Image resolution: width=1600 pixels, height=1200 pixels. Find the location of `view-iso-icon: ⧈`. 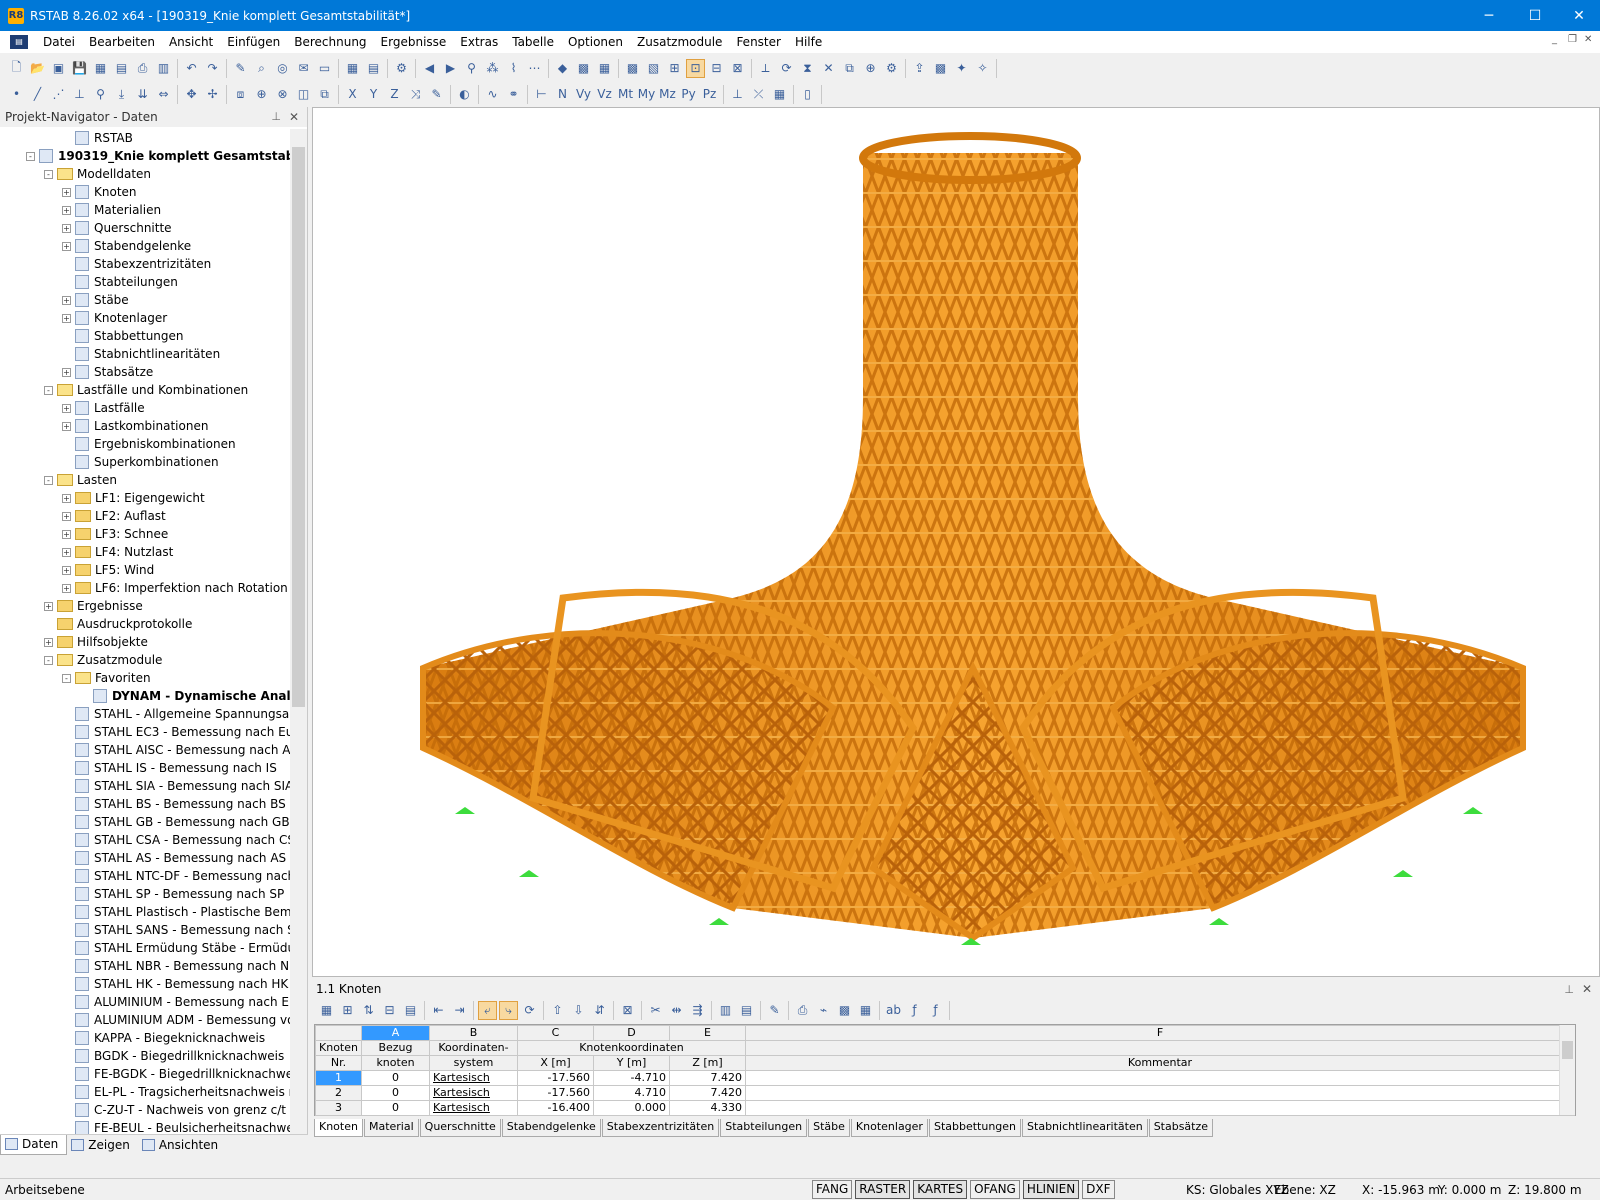

view-iso-icon: ⧈ is located at coordinates (240, 94).